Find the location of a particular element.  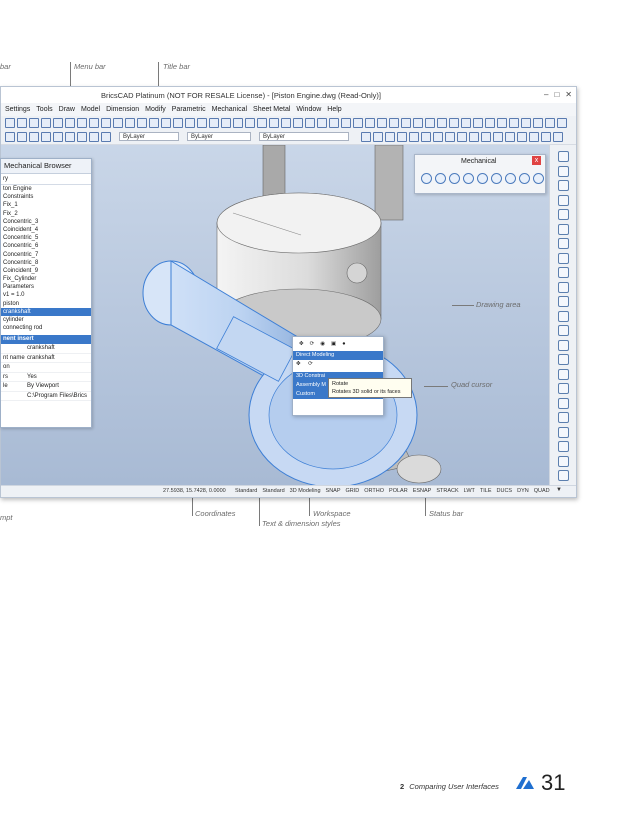

layer-combo: ByLayer is located at coordinates (149, 136).